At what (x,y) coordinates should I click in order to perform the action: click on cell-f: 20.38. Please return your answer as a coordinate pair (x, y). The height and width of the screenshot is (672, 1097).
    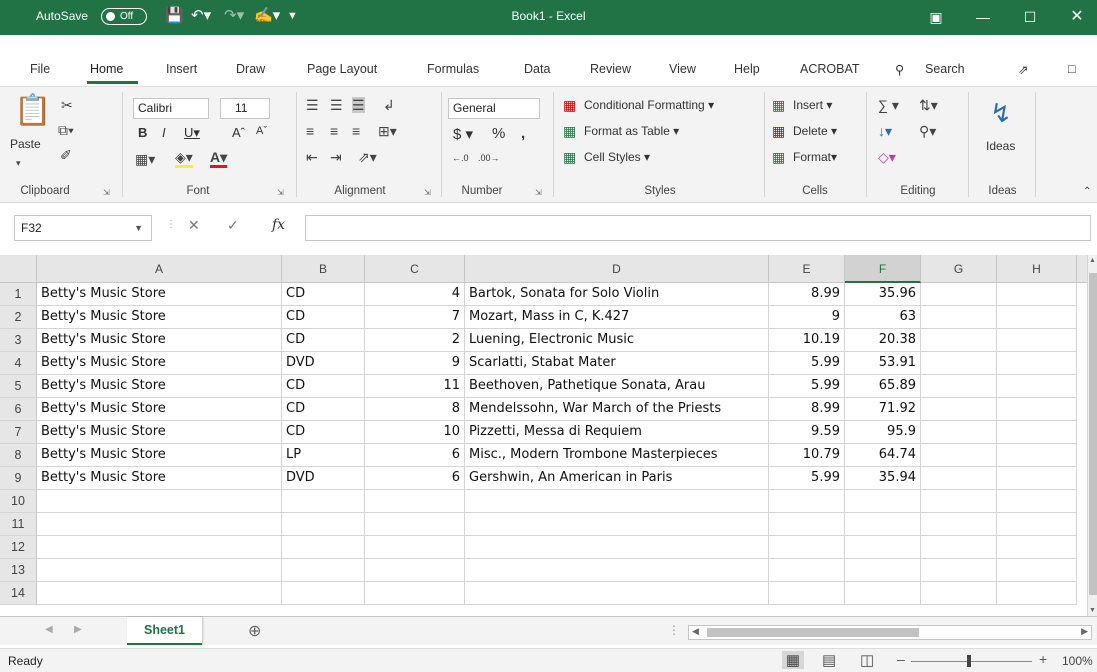
    Looking at the image, I should click on (883, 340).